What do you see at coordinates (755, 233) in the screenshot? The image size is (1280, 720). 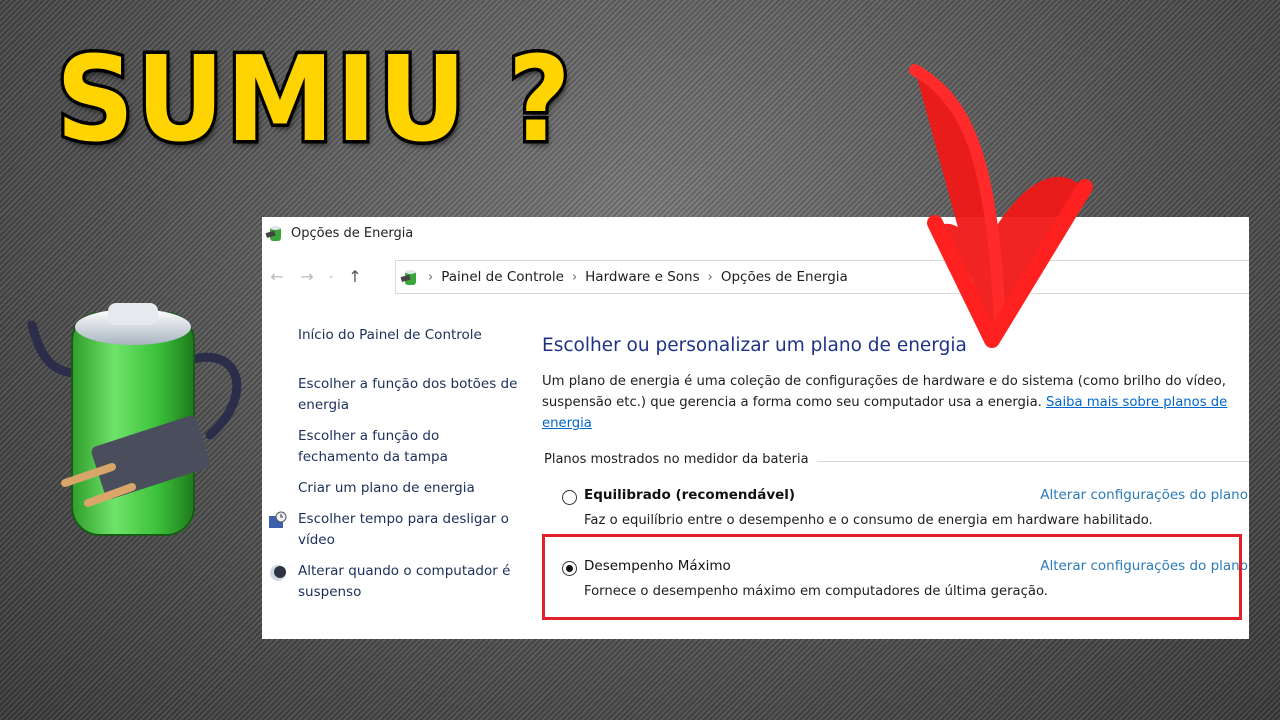 I see `title-bar: Opções de Energia` at bounding box center [755, 233].